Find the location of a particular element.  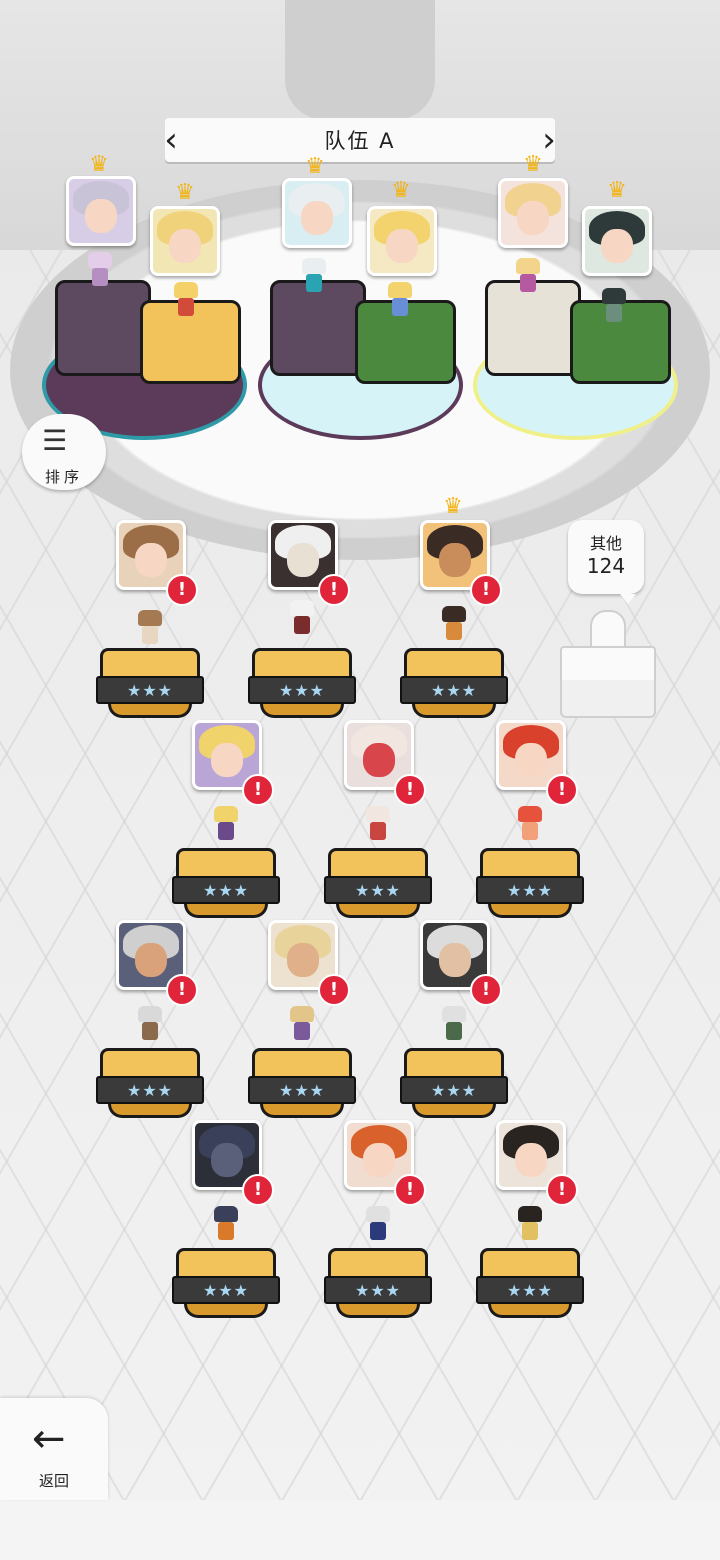

others-label: 其他 is located at coordinates (605, 543).